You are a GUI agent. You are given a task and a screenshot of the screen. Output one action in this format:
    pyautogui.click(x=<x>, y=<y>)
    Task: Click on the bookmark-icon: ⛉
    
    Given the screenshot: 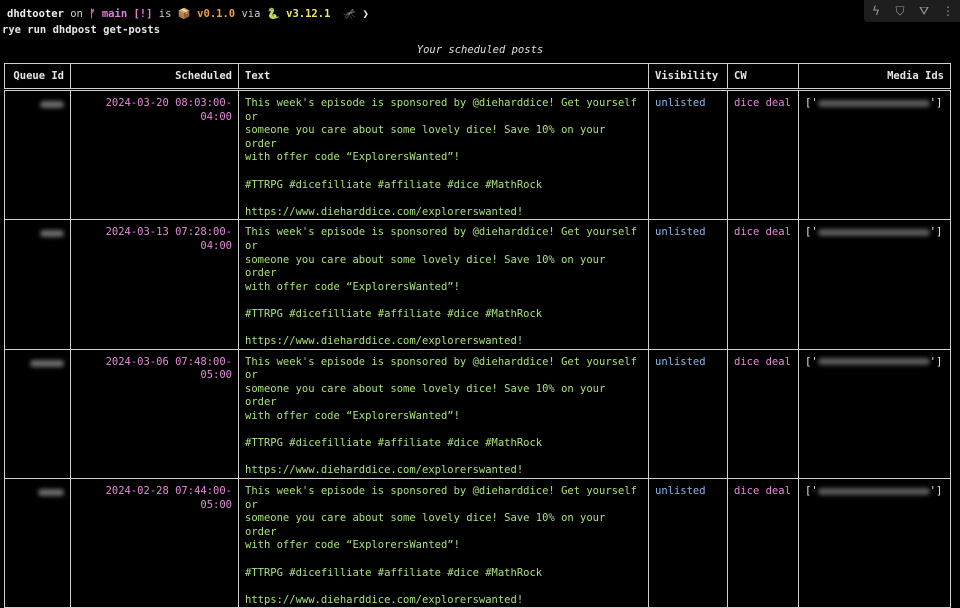 What is the action you would take?
    pyautogui.click(x=900, y=11)
    